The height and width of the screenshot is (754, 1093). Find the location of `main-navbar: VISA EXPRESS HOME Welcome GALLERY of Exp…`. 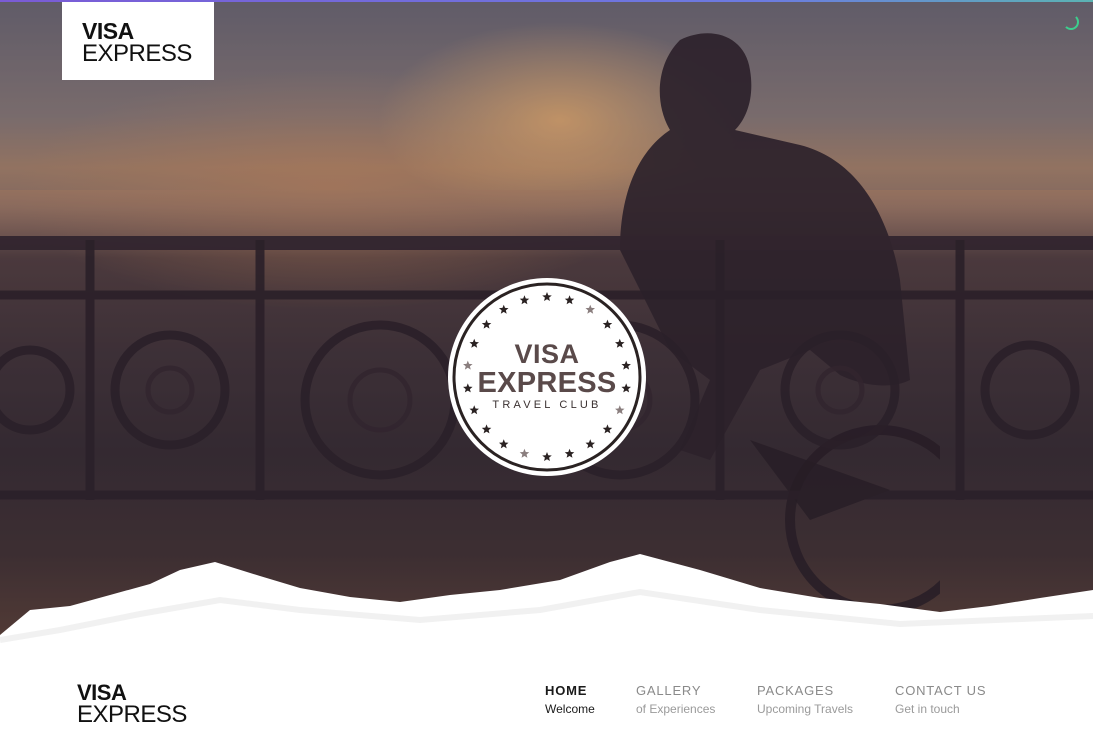

main-navbar: VISA EXPRESS HOME Welcome GALLERY of Exp… is located at coordinates (546, 699).